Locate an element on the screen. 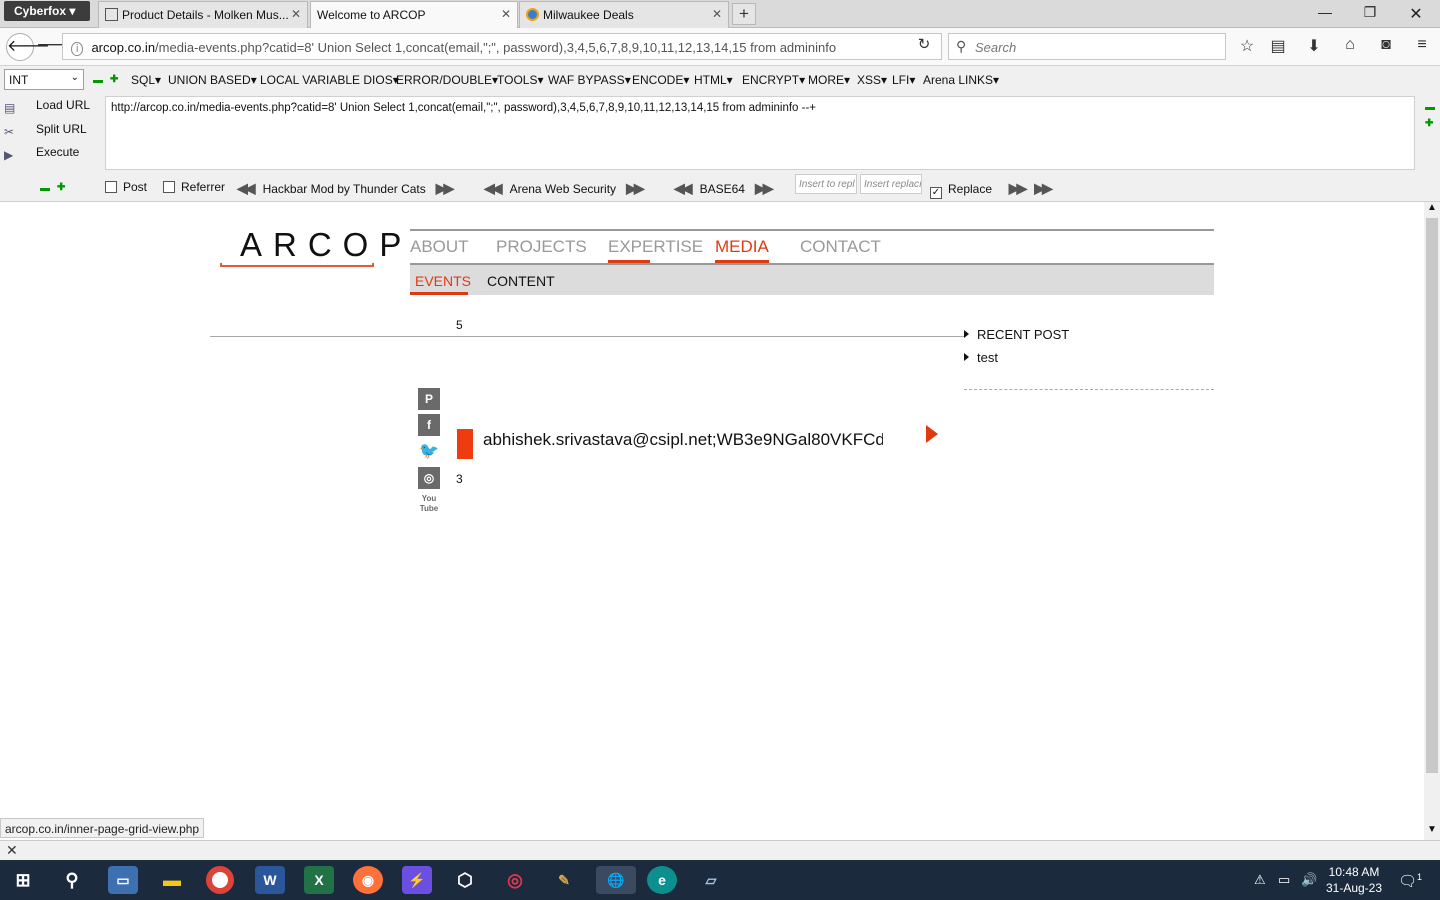 The height and width of the screenshot is (900, 1440). insert-replace-input: Insert to repl is located at coordinates (826, 184).